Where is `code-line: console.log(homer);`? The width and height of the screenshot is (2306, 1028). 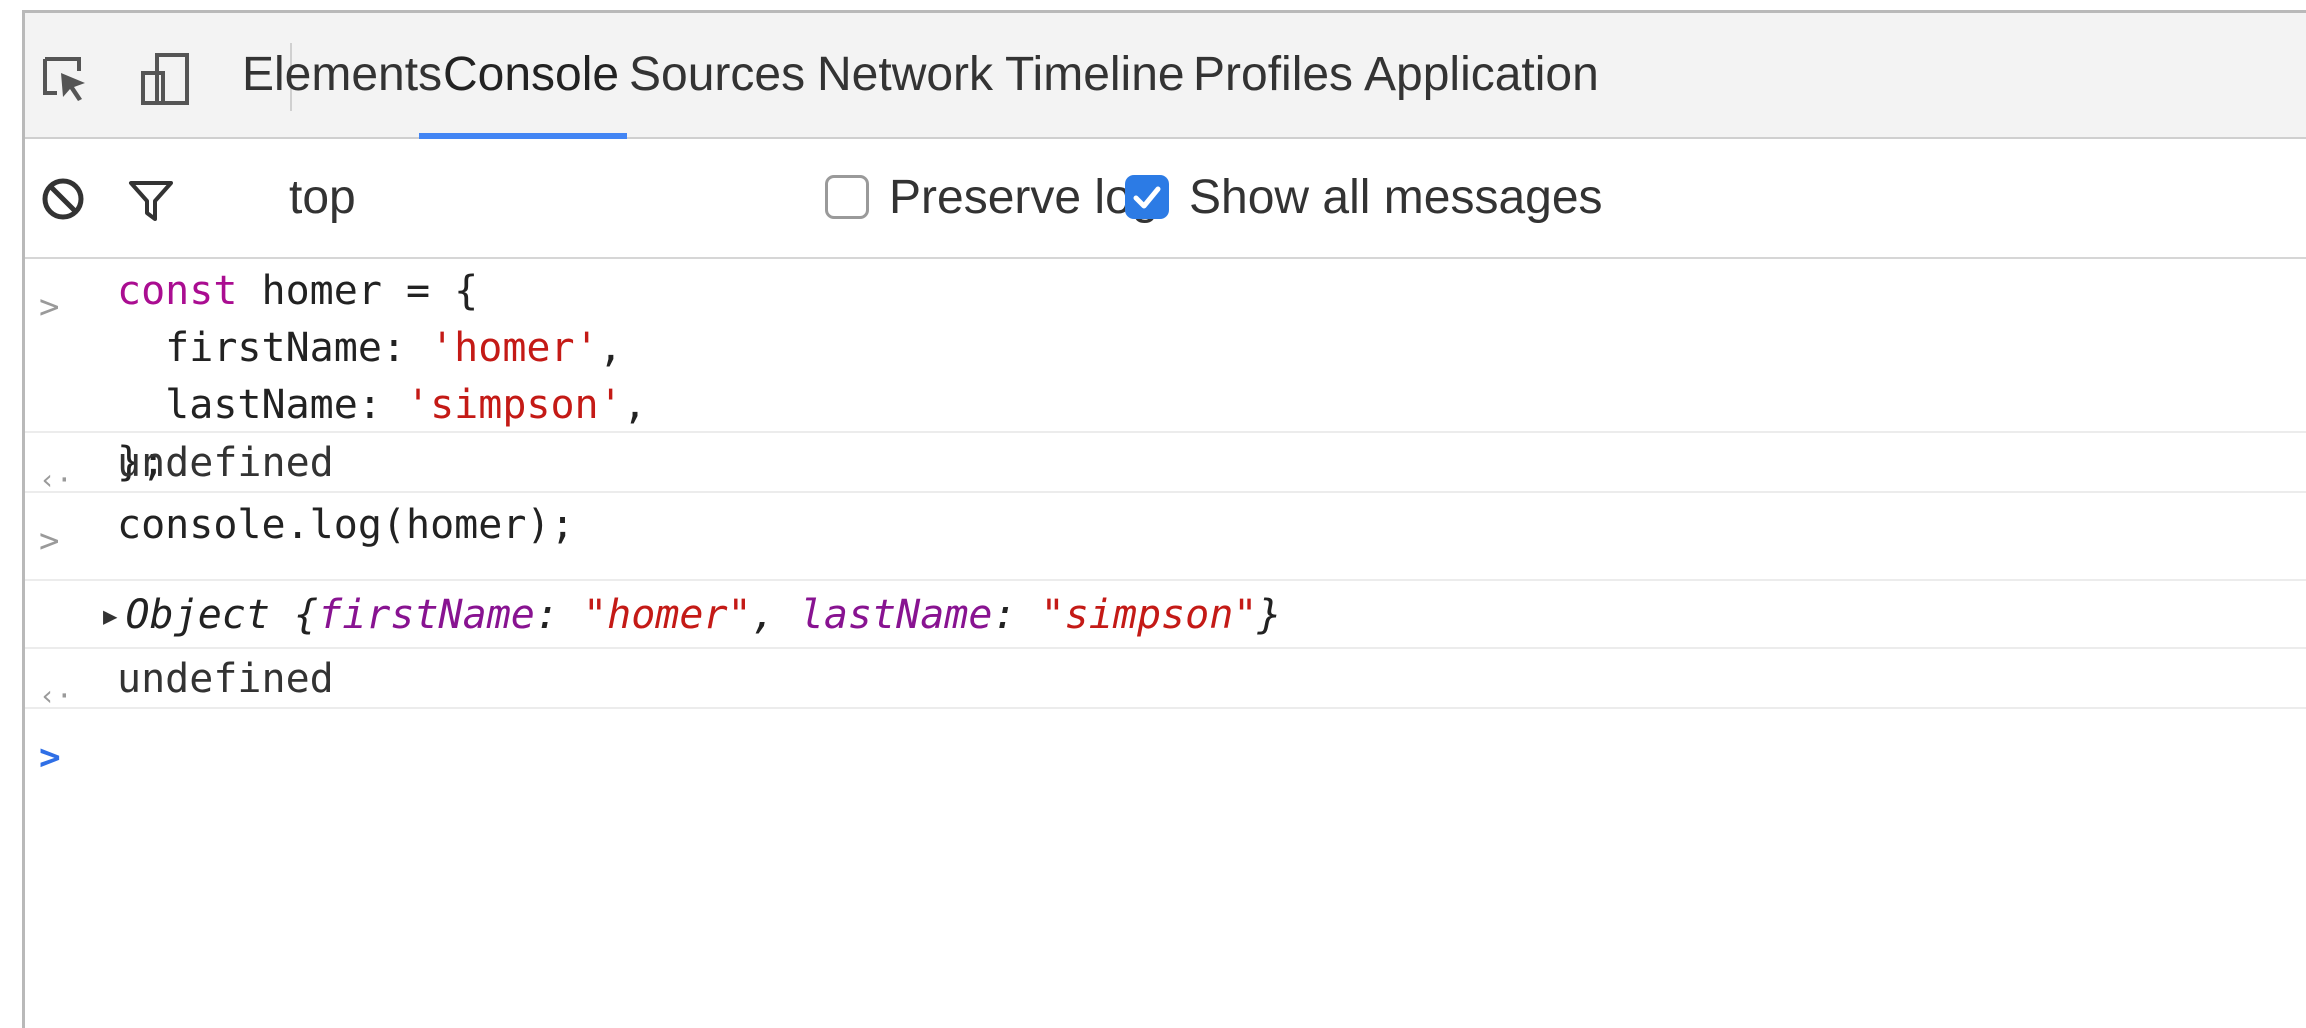
code-line: console.log(homer); is located at coordinates (346, 525).